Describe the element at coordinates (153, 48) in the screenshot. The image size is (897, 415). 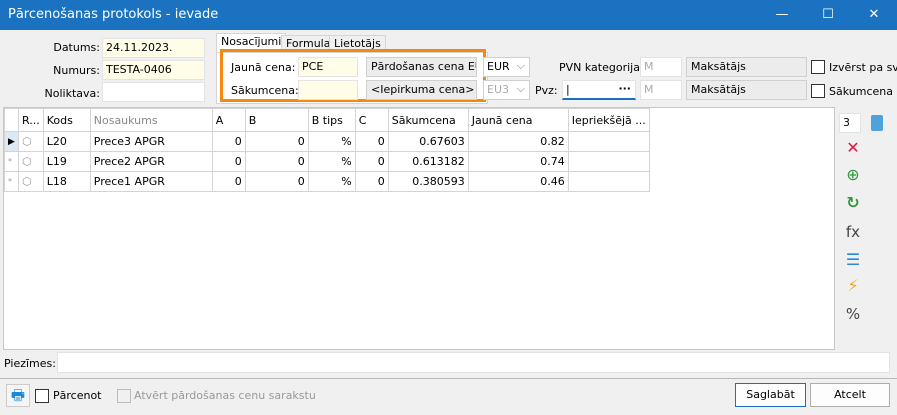
I see `datums-input: 24.11.2023.` at that location.